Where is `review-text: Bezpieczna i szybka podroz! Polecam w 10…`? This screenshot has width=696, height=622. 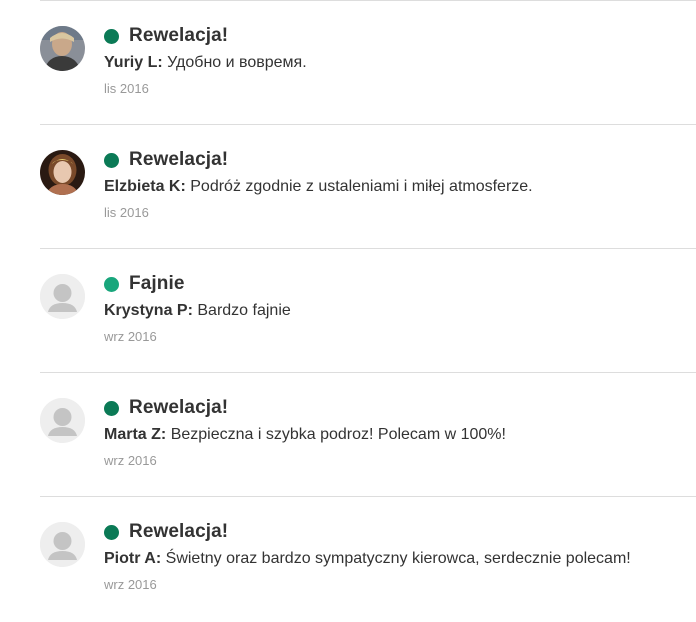
review-text: Bezpieczna i szybka podroz! Polecam w 10… is located at coordinates (338, 434).